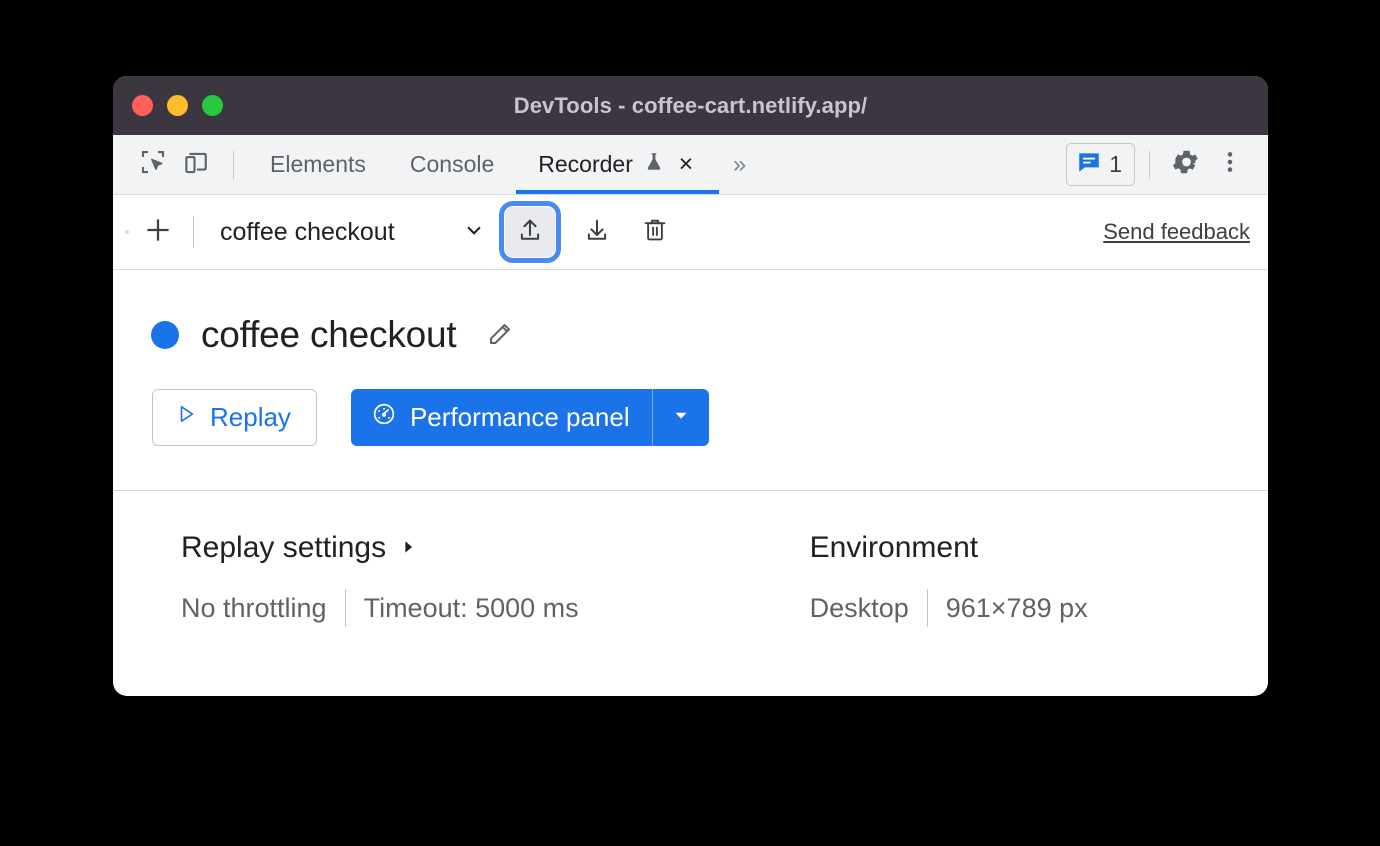 Image resolution: width=1380 pixels, height=846 pixels. I want to click on replay-button: Replay, so click(234, 417).